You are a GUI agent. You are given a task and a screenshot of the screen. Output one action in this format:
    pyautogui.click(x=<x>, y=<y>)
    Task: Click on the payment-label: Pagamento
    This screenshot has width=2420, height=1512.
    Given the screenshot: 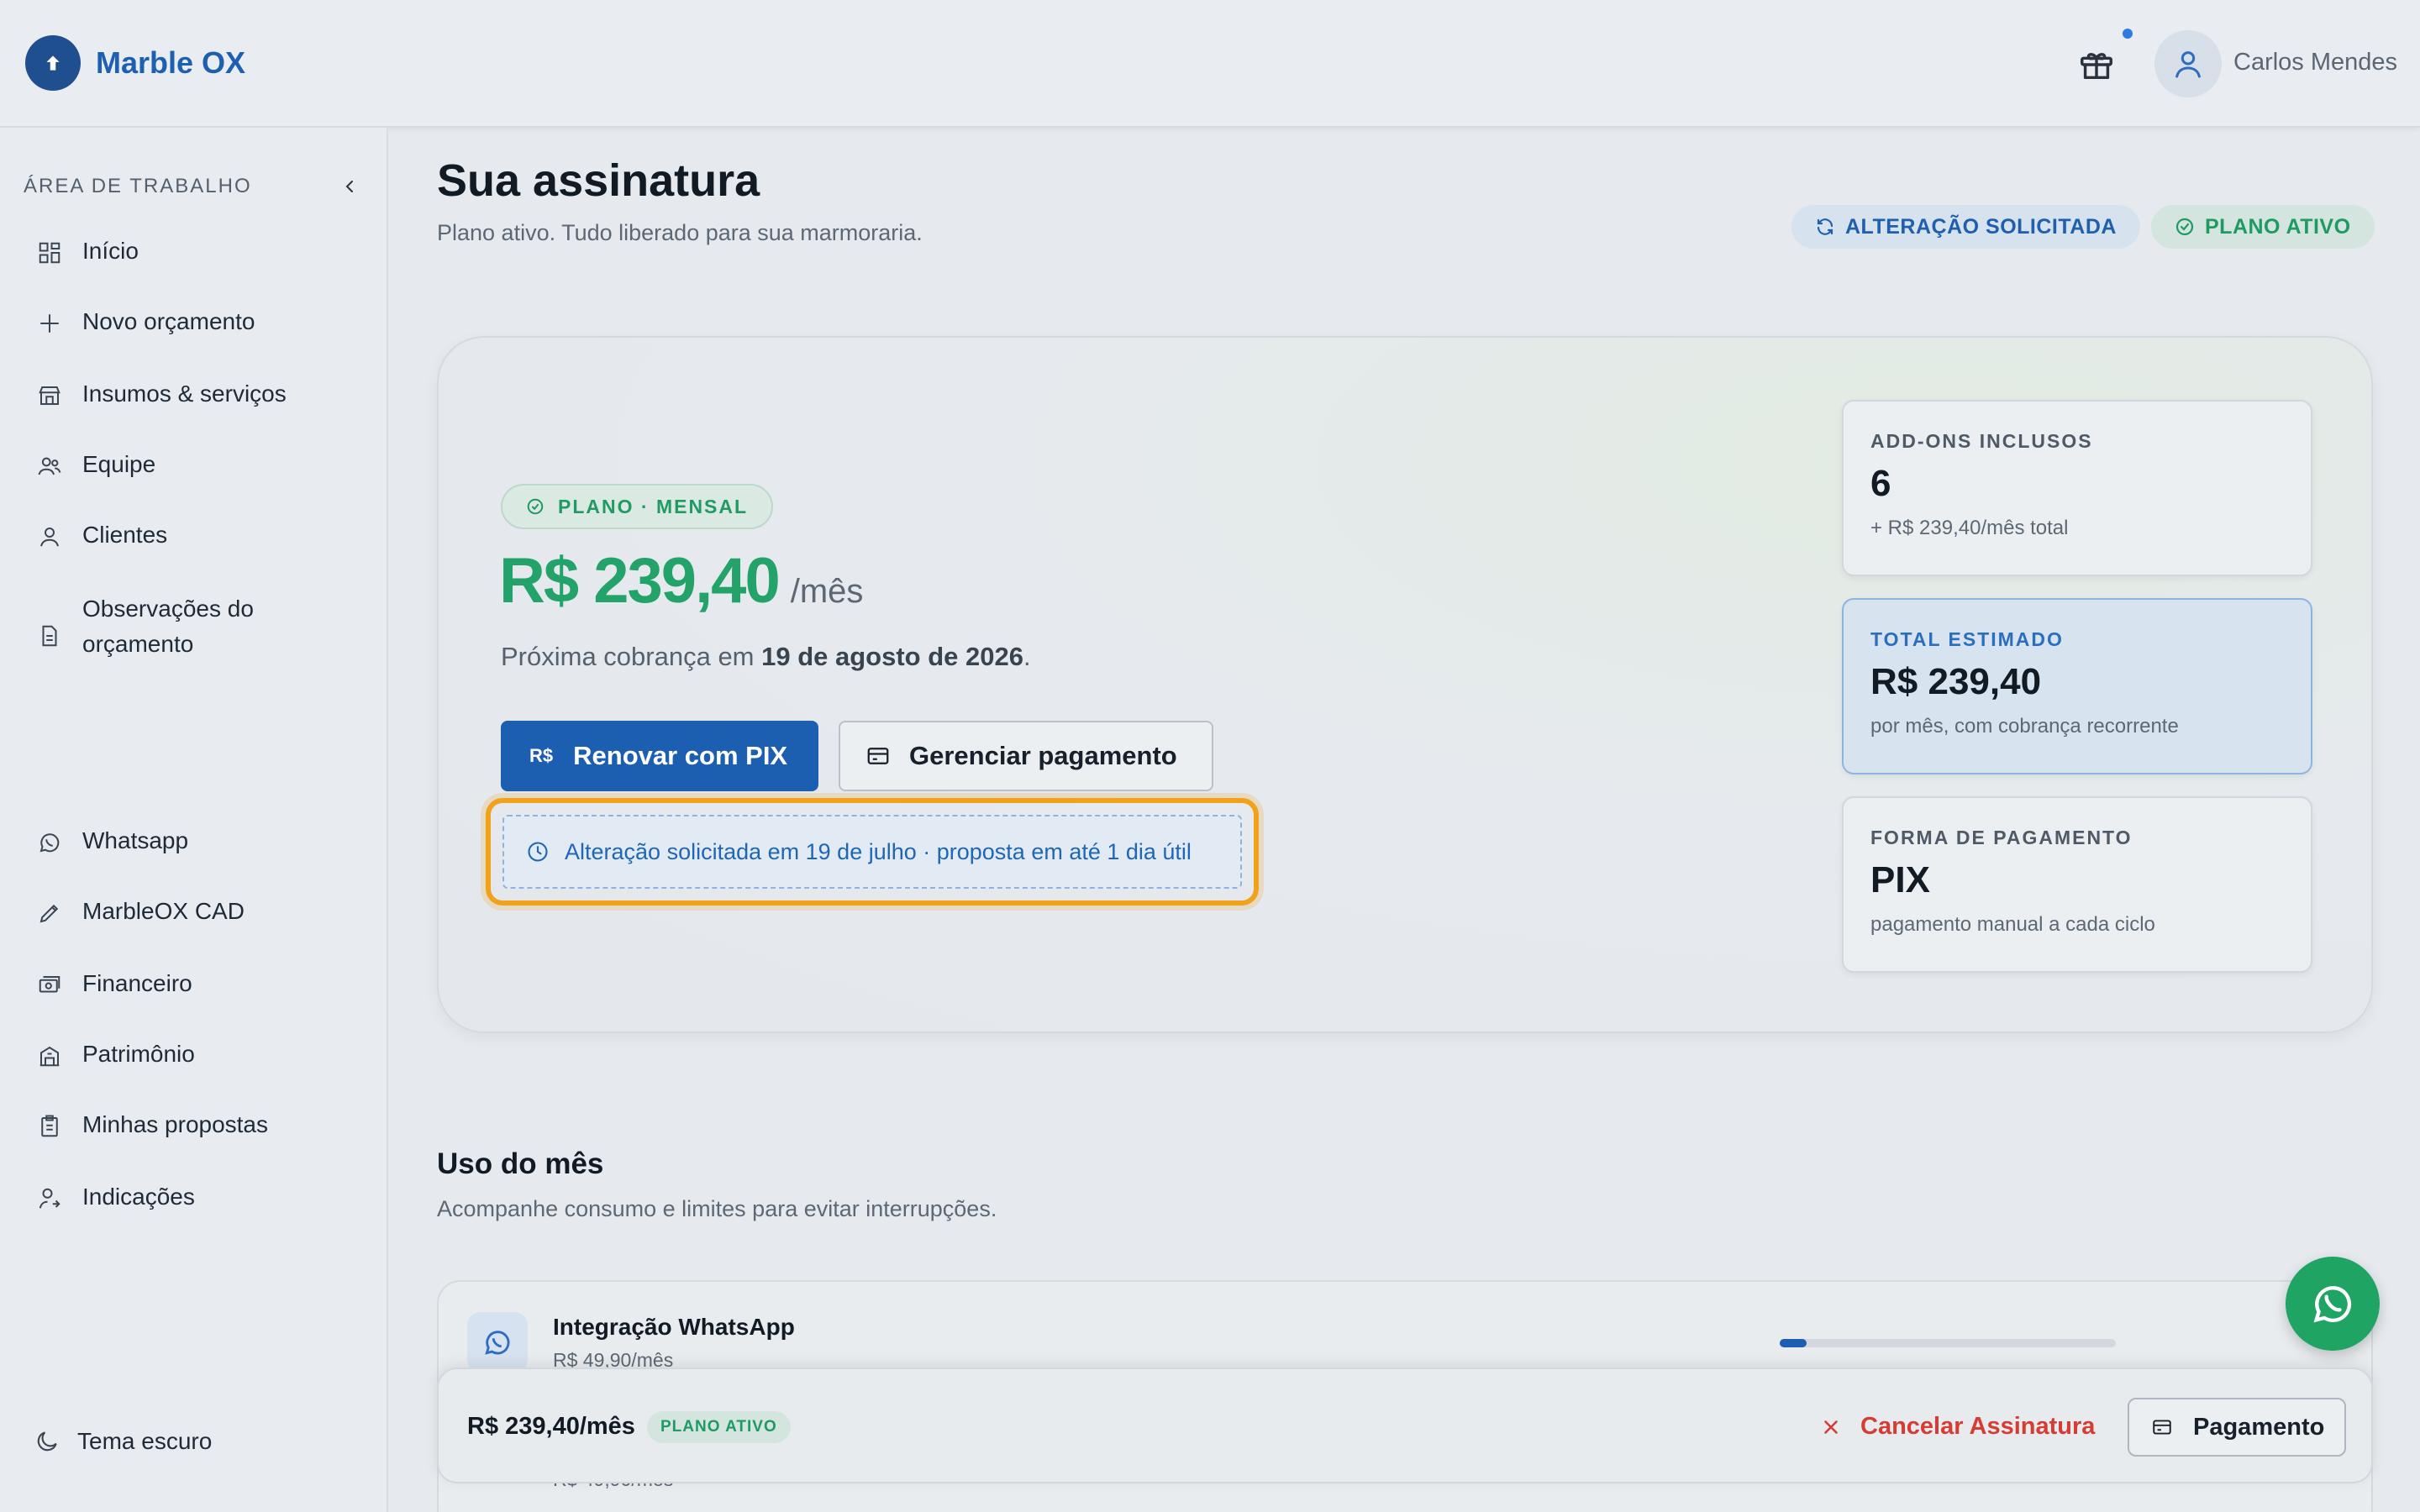 What is the action you would take?
    pyautogui.click(x=2259, y=1427)
    